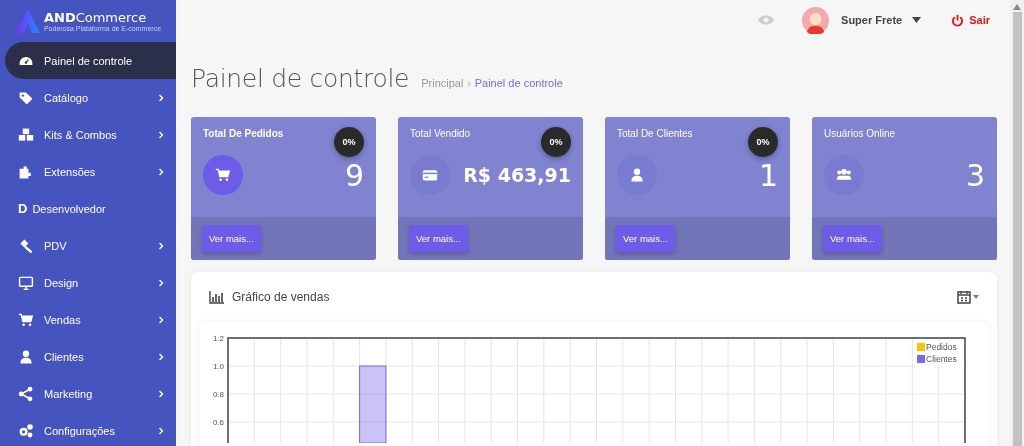  Describe the element at coordinates (518, 83) in the screenshot. I see `breadcrumb-link: Painel de controle` at that location.